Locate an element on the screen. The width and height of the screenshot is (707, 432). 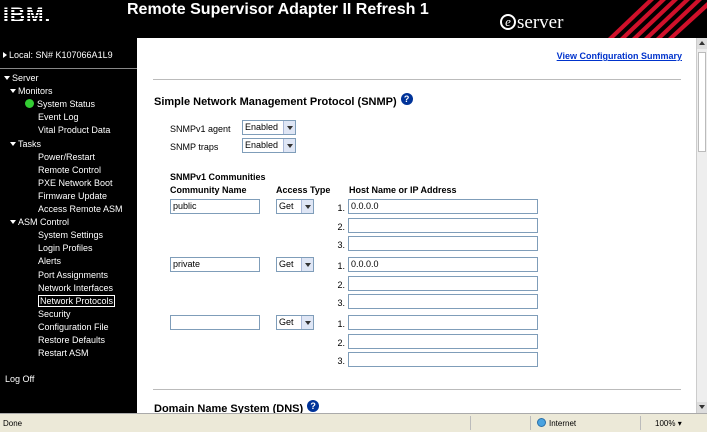
eserver-e-icon: e is located at coordinates (508, 22).